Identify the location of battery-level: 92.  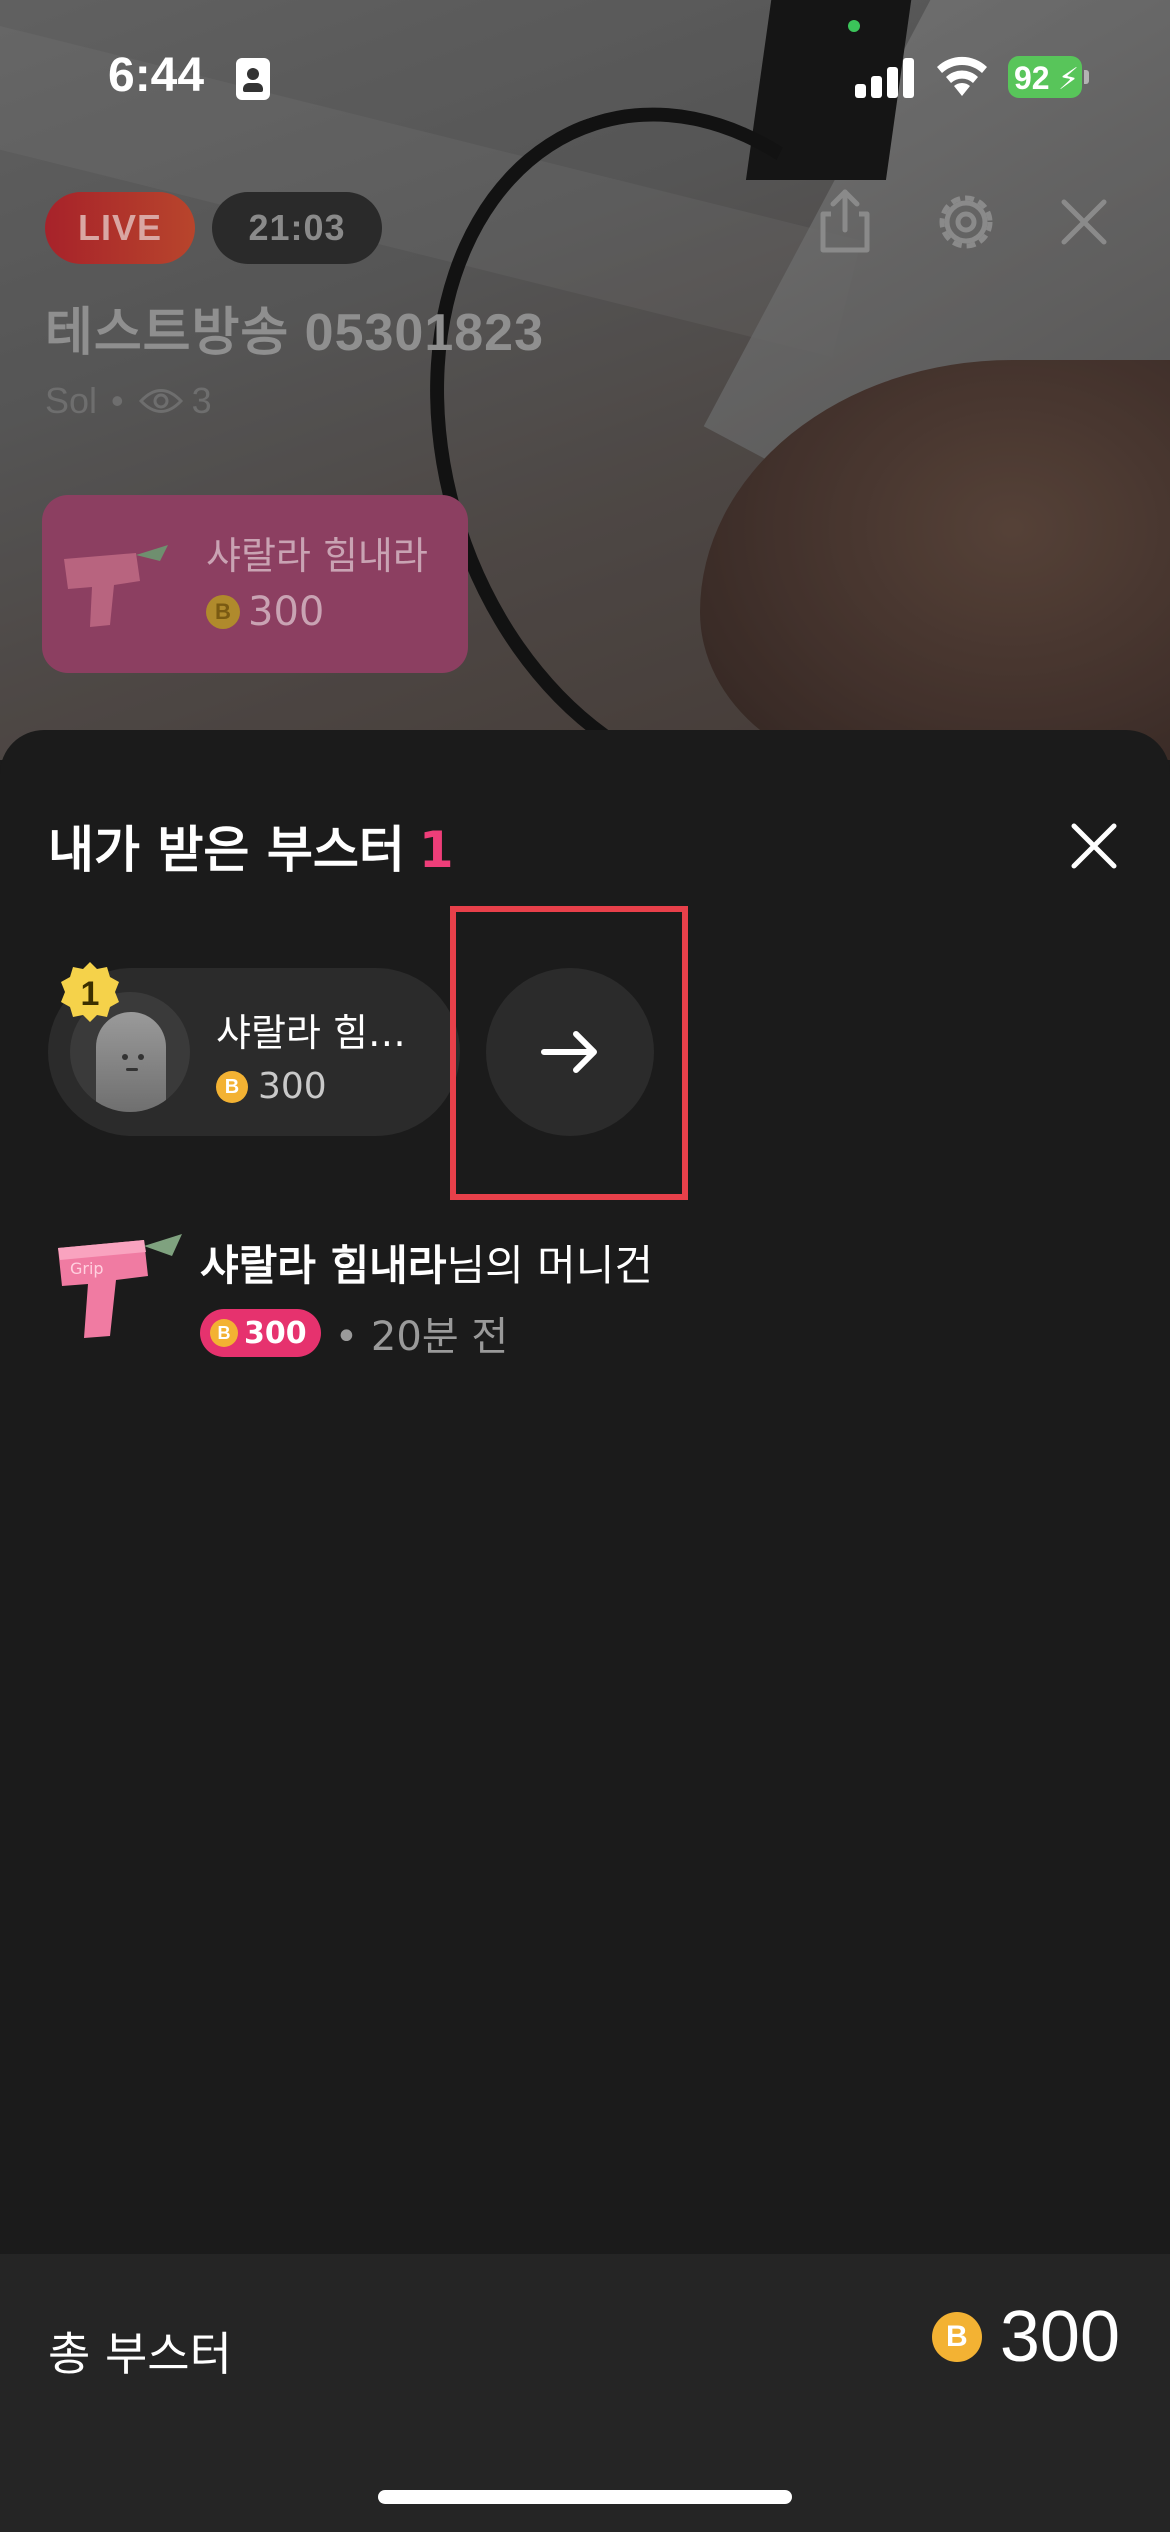
(1032, 78).